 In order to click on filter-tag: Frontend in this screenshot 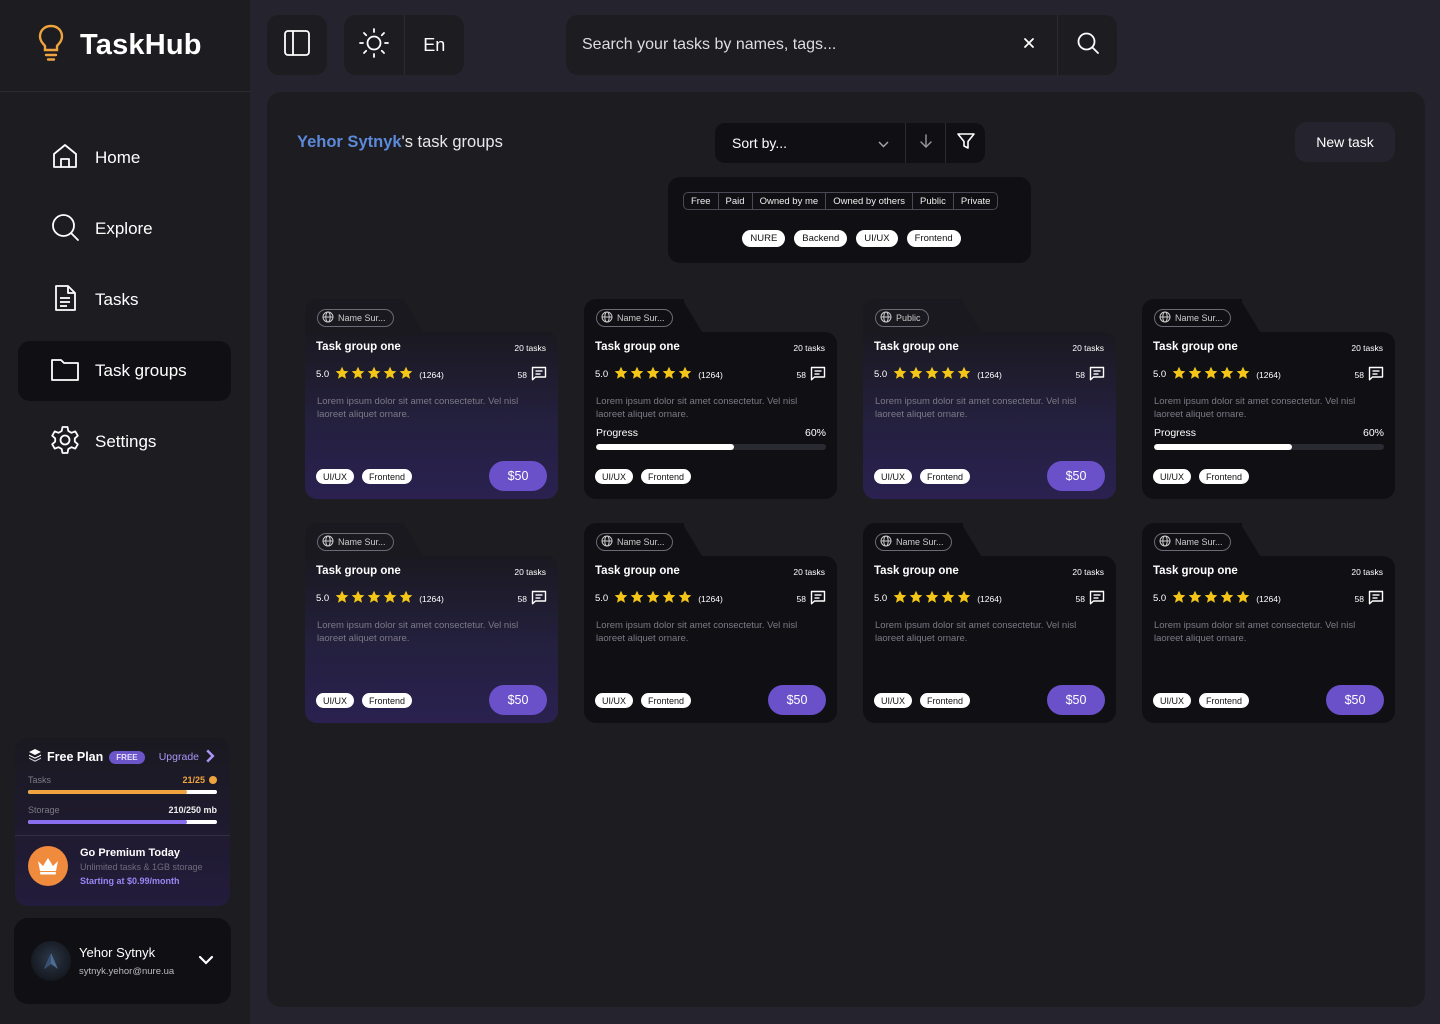, I will do `click(933, 238)`.